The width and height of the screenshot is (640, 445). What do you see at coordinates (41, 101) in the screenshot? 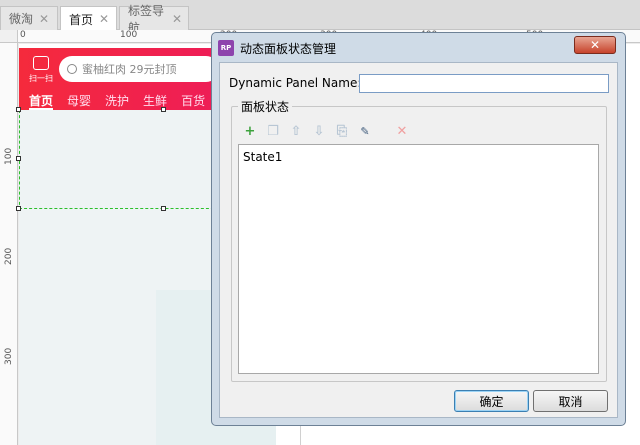
I see `nav-item-home: 首页` at bounding box center [41, 101].